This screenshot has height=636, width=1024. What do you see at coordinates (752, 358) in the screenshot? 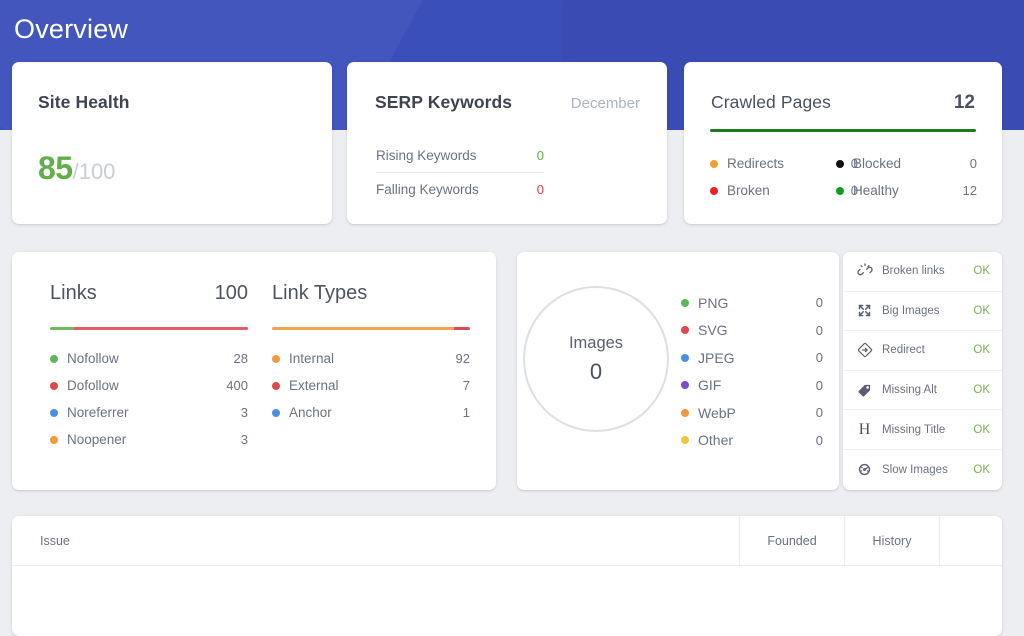
I see `images-stat-jpeg: JPEG 0` at bounding box center [752, 358].